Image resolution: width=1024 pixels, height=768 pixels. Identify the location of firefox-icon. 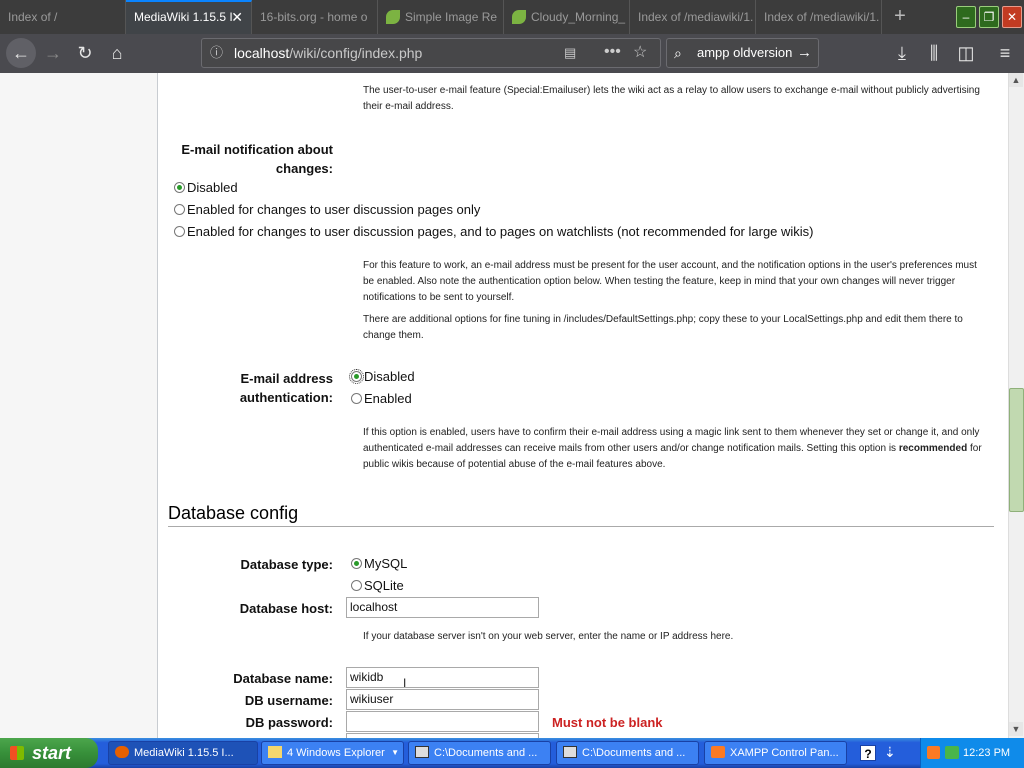
(122, 752).